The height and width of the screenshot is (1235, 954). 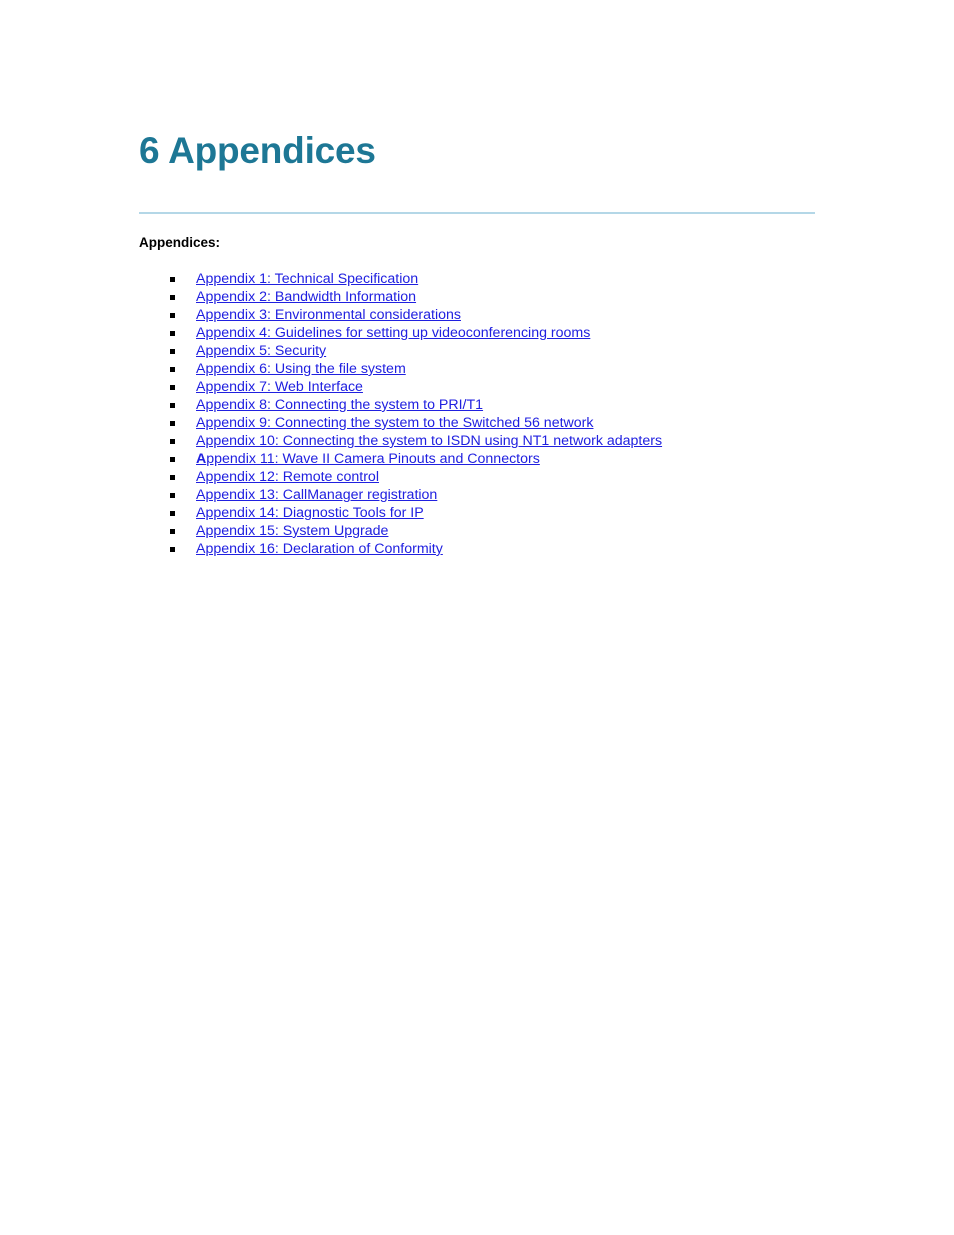 I want to click on list-item: Appendix 16: Declaration of Conformity, so click(x=331, y=549).